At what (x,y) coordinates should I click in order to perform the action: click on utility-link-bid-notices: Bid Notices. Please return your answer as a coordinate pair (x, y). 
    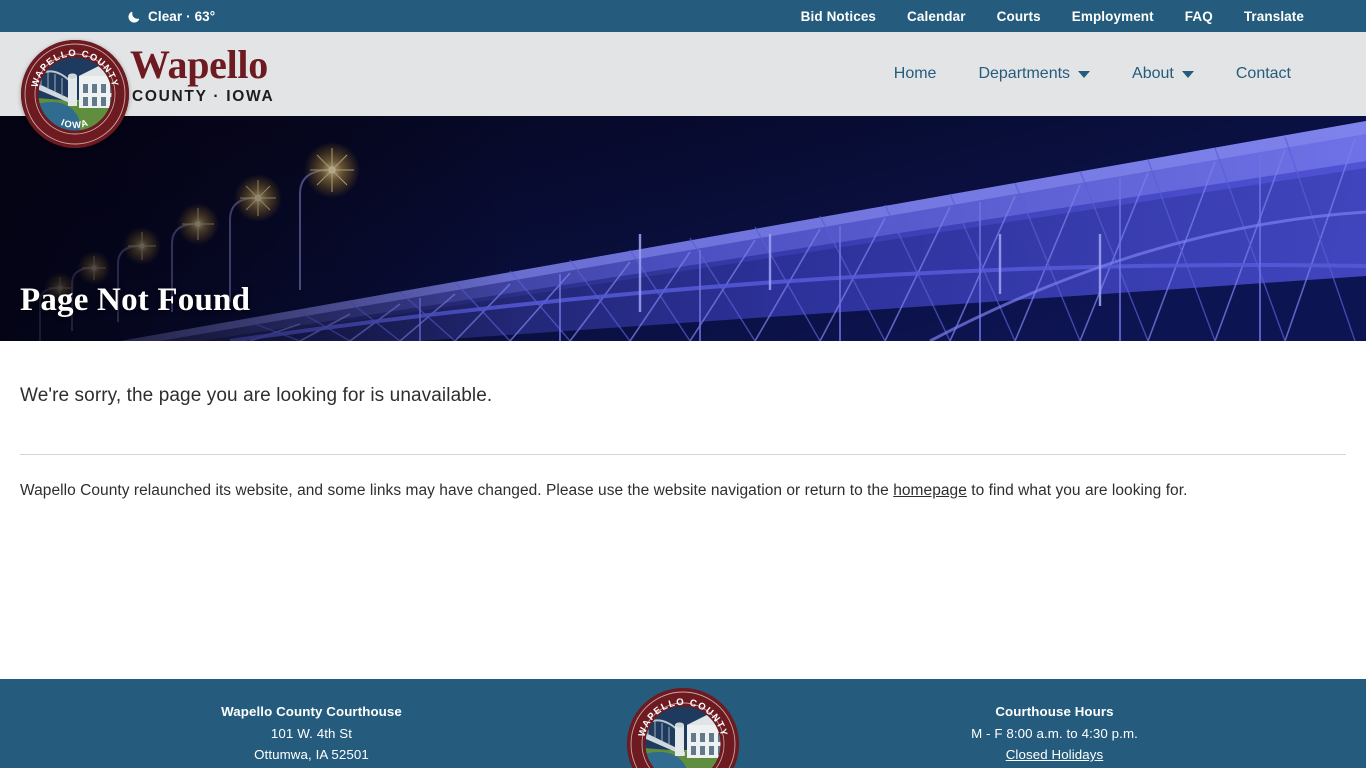
    Looking at the image, I should click on (838, 16).